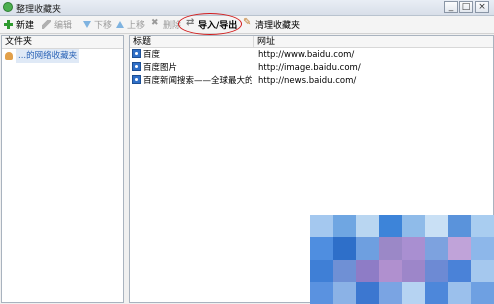 This screenshot has width=494, height=304. I want to click on arrow-up-icon, so click(119, 24).